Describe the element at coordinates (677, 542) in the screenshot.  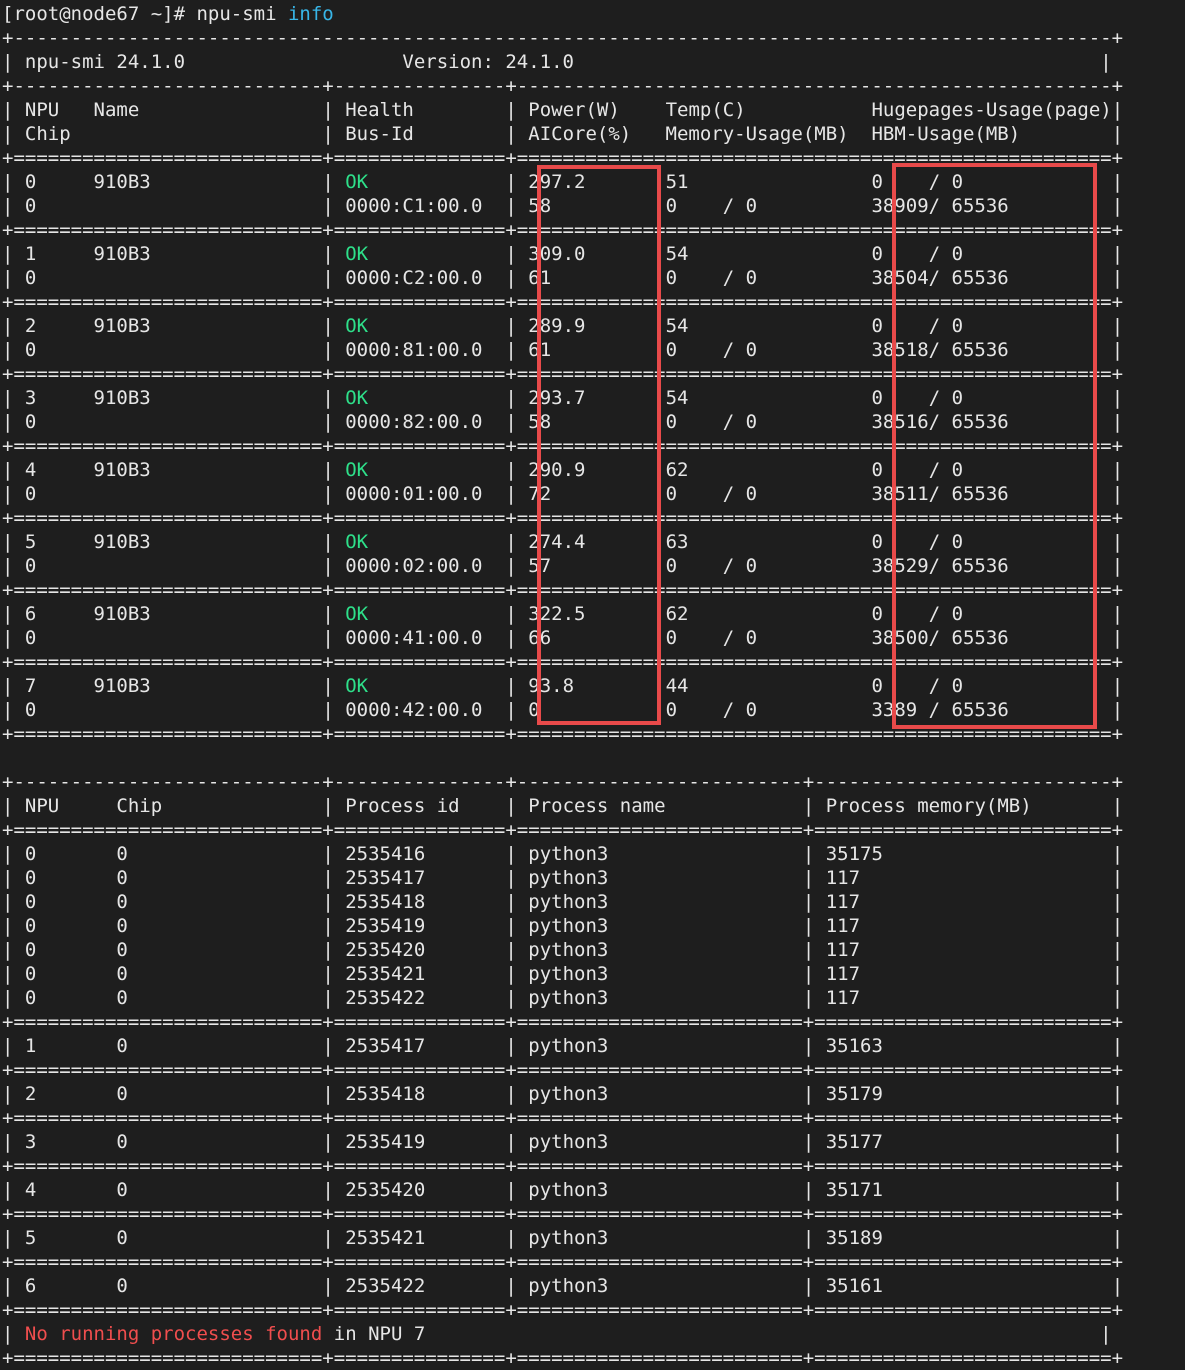
I see `temp-value: 63` at that location.